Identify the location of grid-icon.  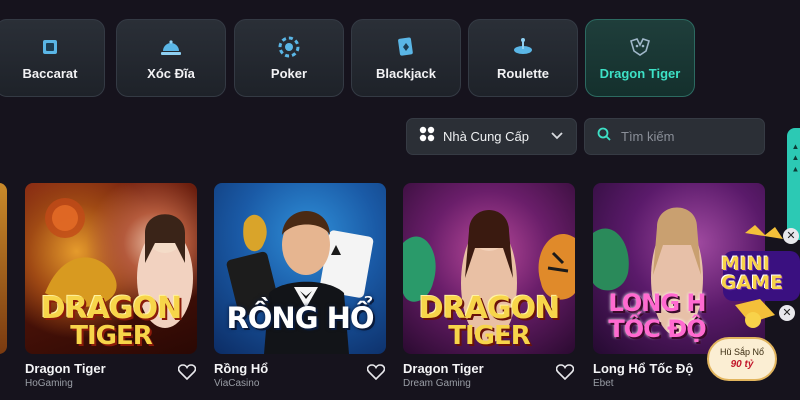
(427, 136).